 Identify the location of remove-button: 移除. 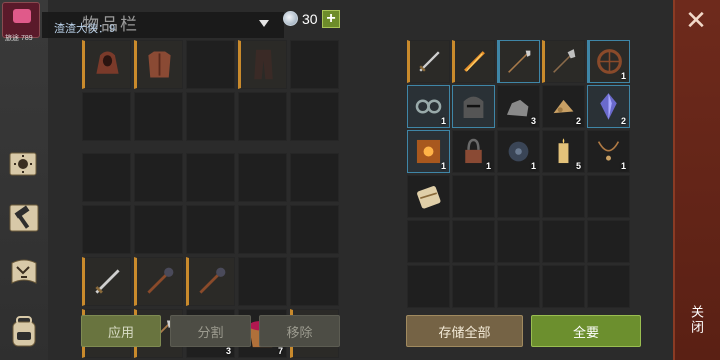
(299, 331).